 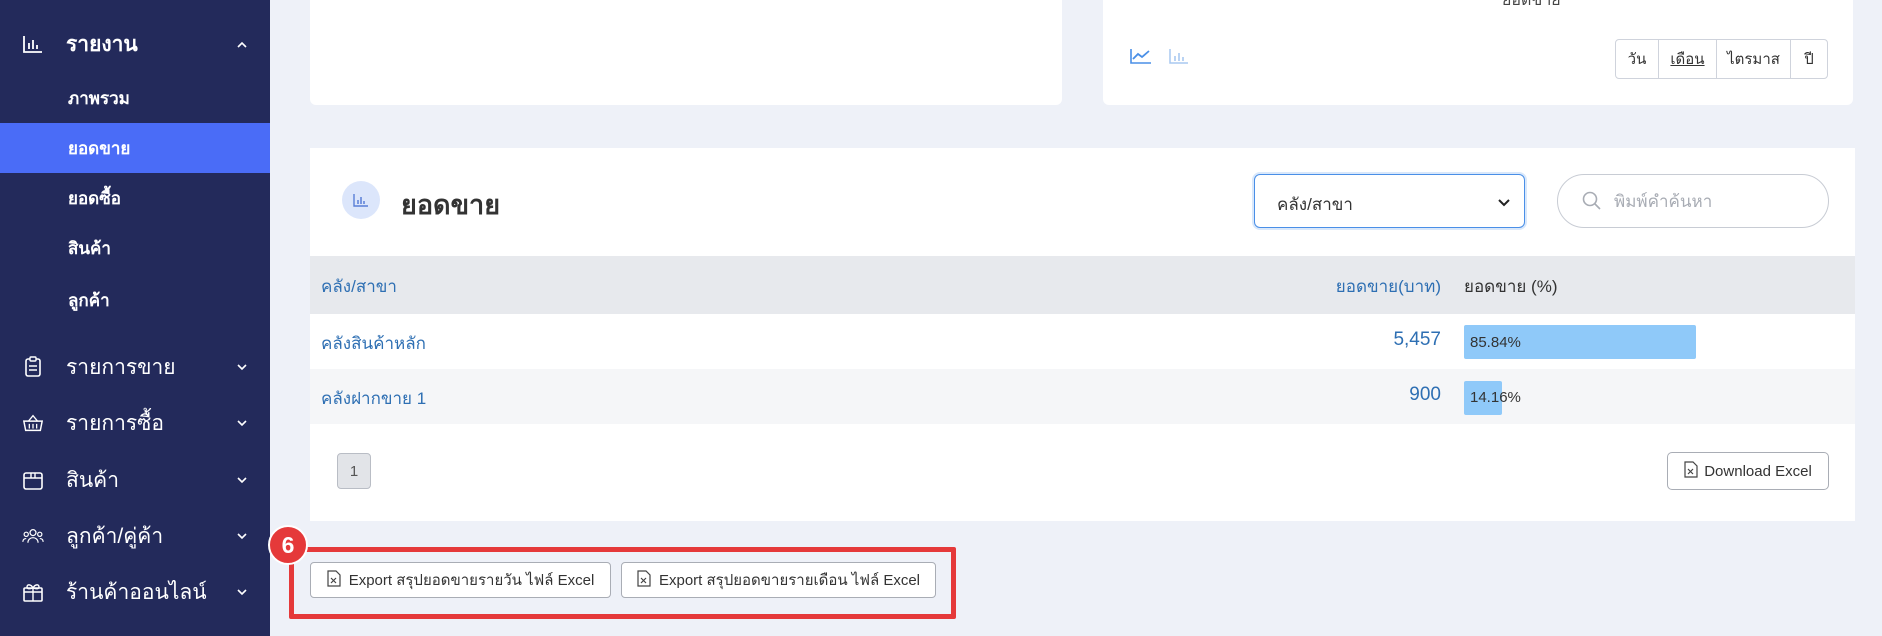 What do you see at coordinates (115, 536) in the screenshot?
I see `sidebar-item-label: ลูกค้า/คู่ค้า` at bounding box center [115, 536].